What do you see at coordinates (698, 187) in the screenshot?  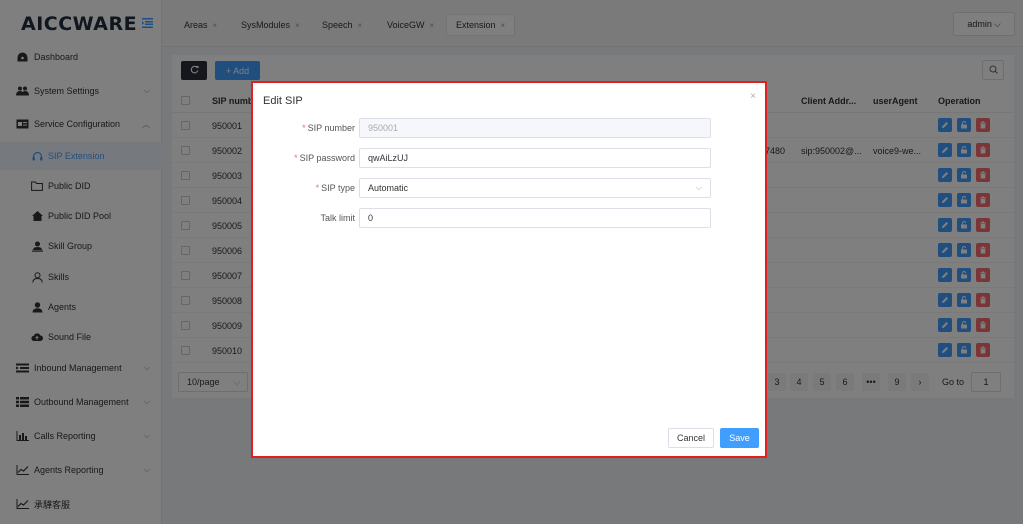 I see `chevron-down-icon: ⌵` at bounding box center [698, 187].